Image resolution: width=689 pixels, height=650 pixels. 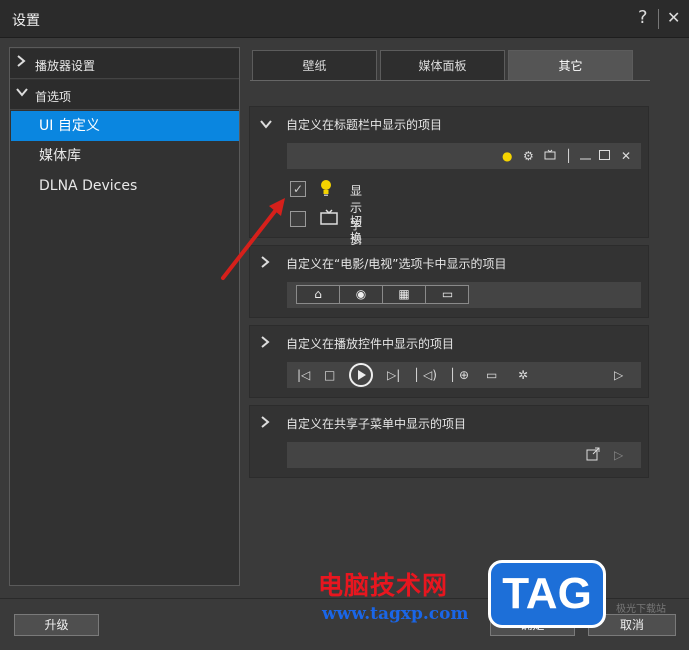 I want to click on section-share-items: 自定义在共享子菜单中显示的项目 ▷, so click(x=449, y=441).